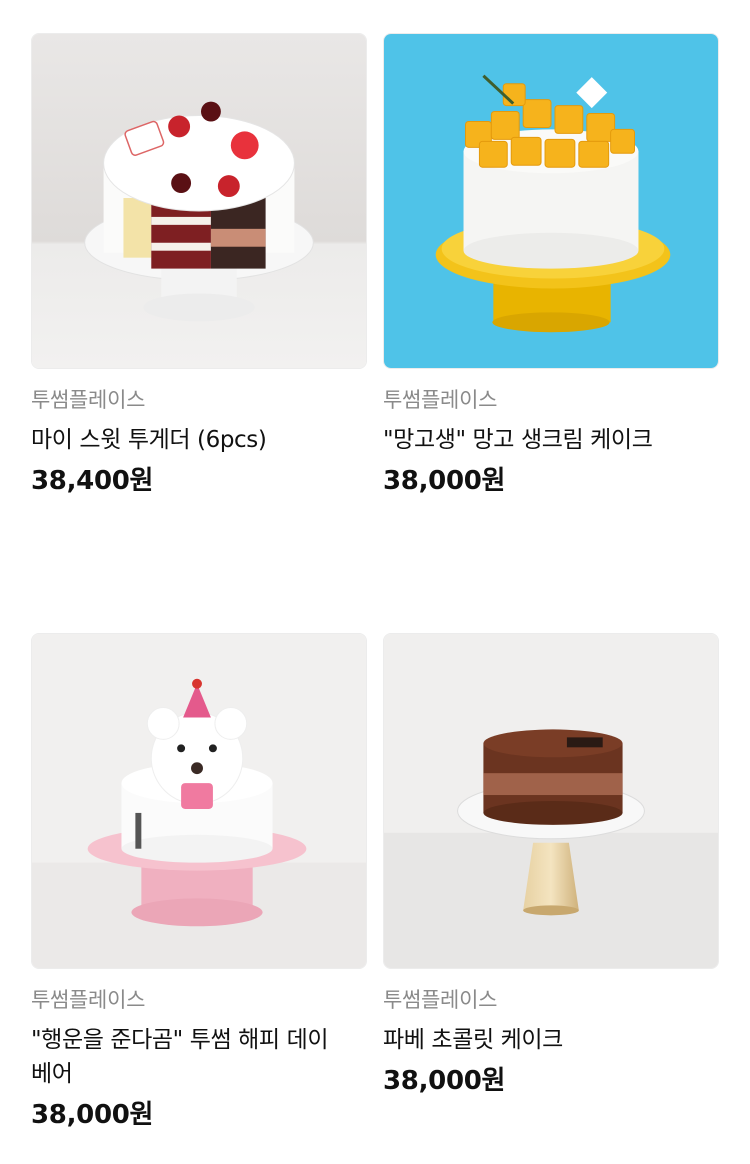 Image resolution: width=750 pixels, height=1164 pixels. I want to click on six-slice-cake-image, so click(199, 201).